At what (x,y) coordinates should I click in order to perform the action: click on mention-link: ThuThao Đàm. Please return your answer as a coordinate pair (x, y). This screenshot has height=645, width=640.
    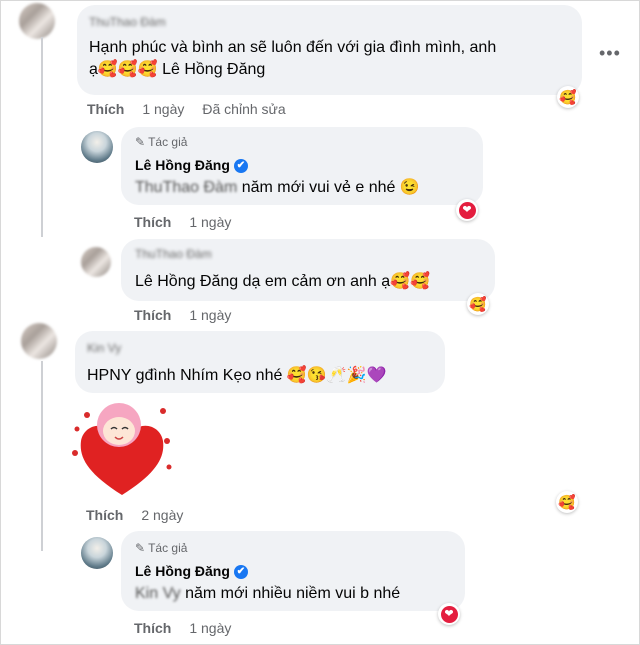
    Looking at the image, I should click on (186, 187).